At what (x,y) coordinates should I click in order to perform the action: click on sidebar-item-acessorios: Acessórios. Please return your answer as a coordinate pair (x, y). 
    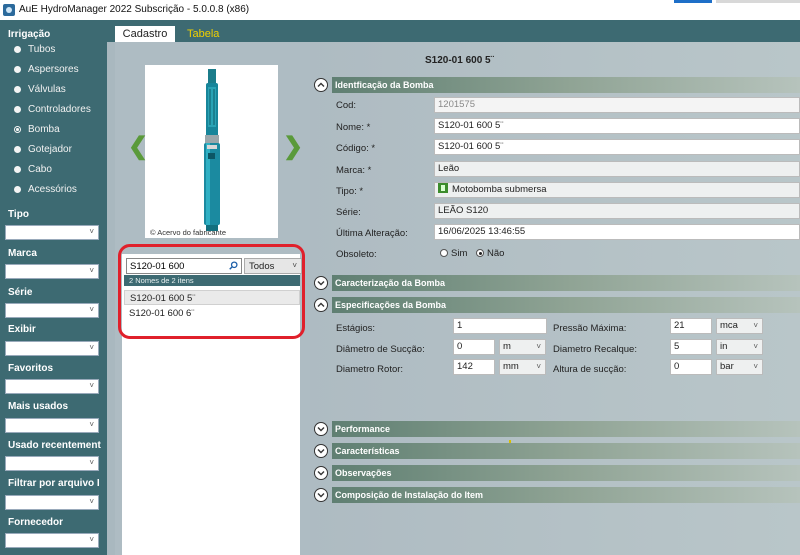
    Looking at the image, I should click on (45, 189).